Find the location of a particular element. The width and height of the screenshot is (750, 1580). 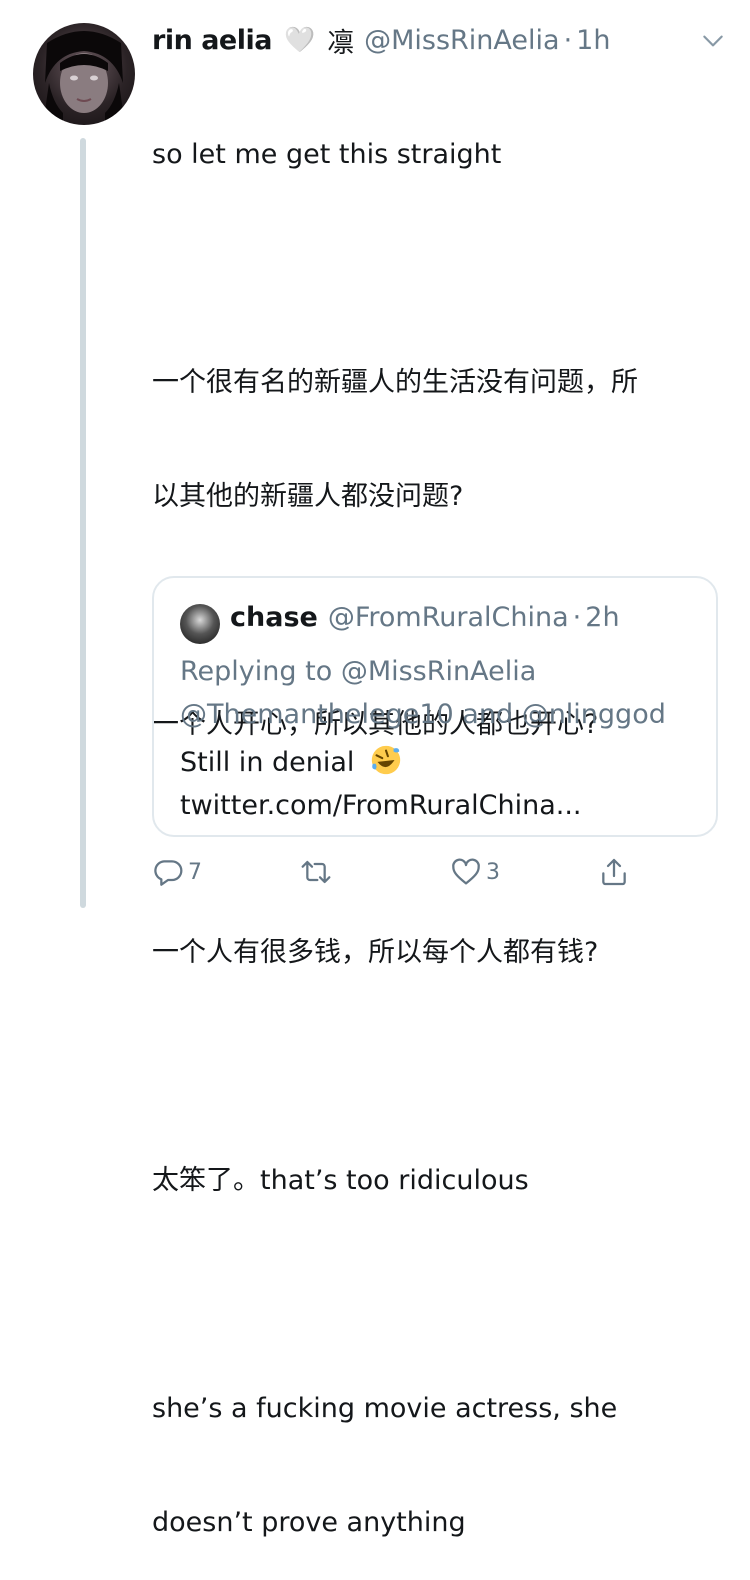

tweet-line: doesn’t prove anything is located at coordinates (309, 1522).